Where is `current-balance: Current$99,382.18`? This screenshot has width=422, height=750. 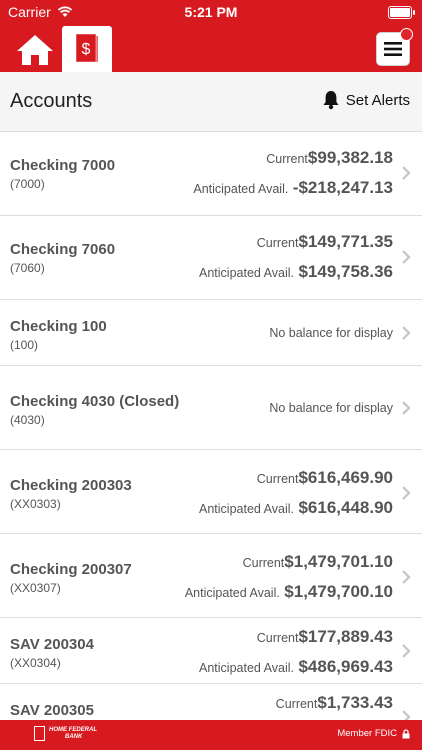 current-balance: Current$99,382.18 is located at coordinates (329, 158).